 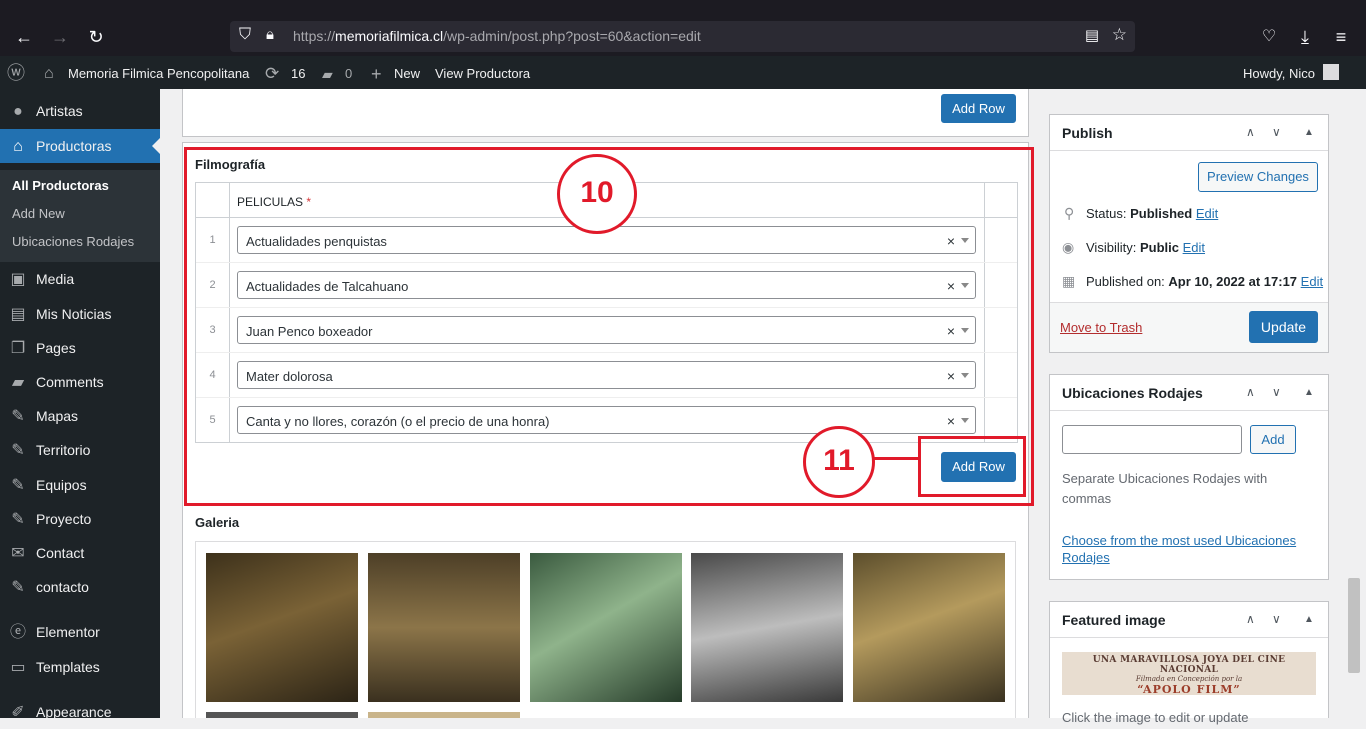 I want to click on add-row-button-top: Add Row, so click(x=978, y=108).